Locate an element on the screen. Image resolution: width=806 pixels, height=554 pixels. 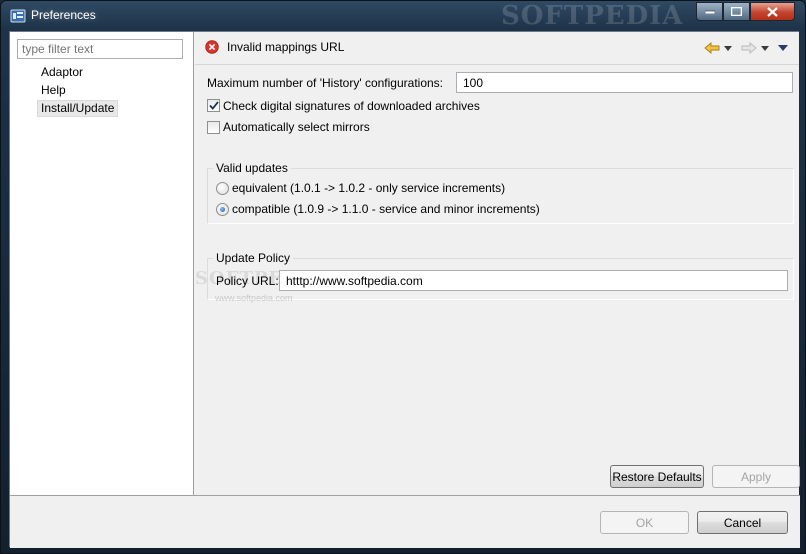
restore-defaults-button: Restore Defaults is located at coordinates (657, 476).